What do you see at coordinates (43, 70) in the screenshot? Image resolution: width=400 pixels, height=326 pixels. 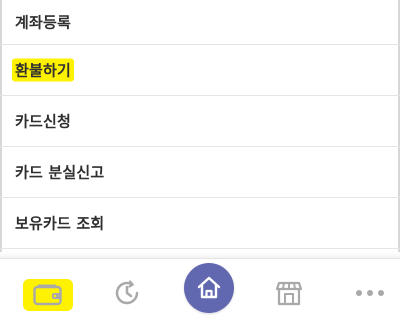 I see `menu-item-label: 환불하기` at bounding box center [43, 70].